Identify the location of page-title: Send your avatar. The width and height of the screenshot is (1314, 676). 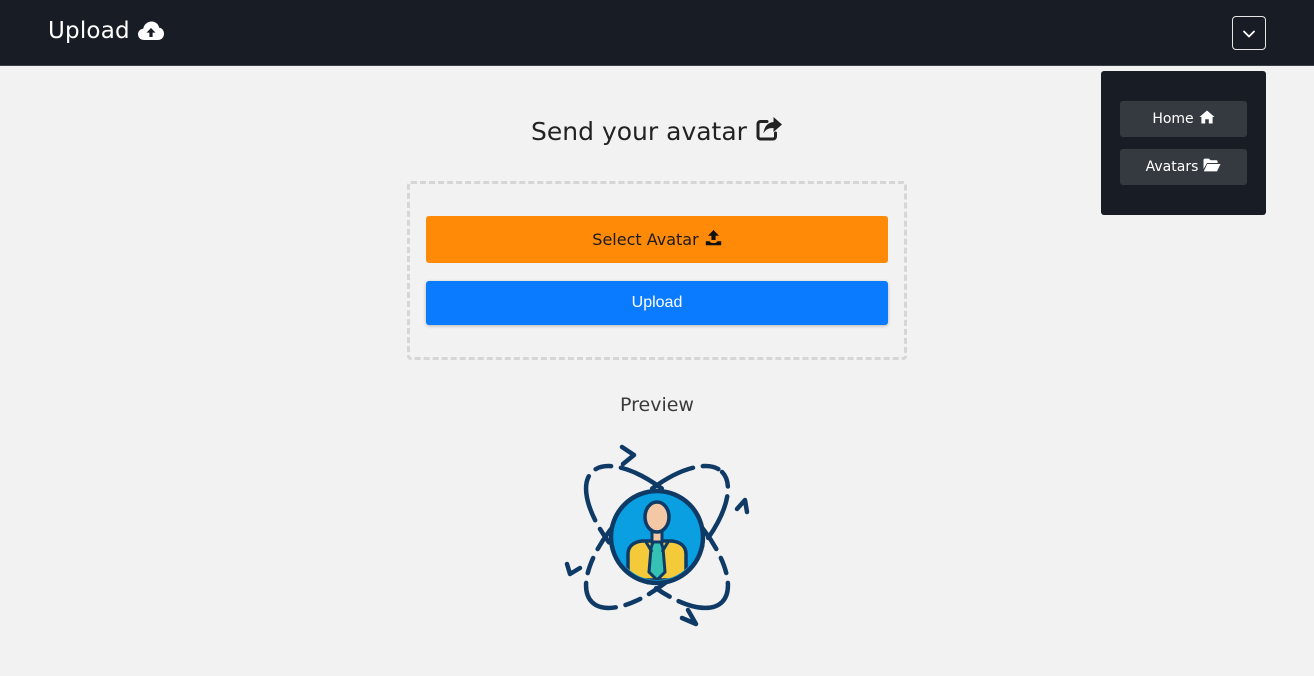
(657, 131).